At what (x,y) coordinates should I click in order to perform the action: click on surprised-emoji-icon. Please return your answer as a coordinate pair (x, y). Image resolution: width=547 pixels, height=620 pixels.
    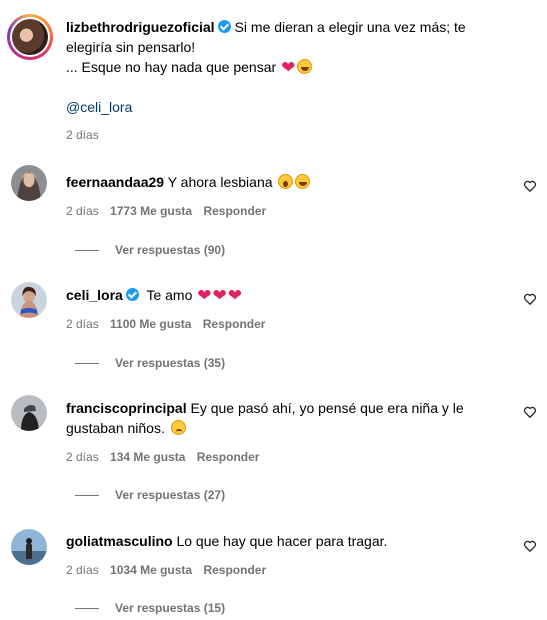
    Looking at the image, I should click on (286, 181).